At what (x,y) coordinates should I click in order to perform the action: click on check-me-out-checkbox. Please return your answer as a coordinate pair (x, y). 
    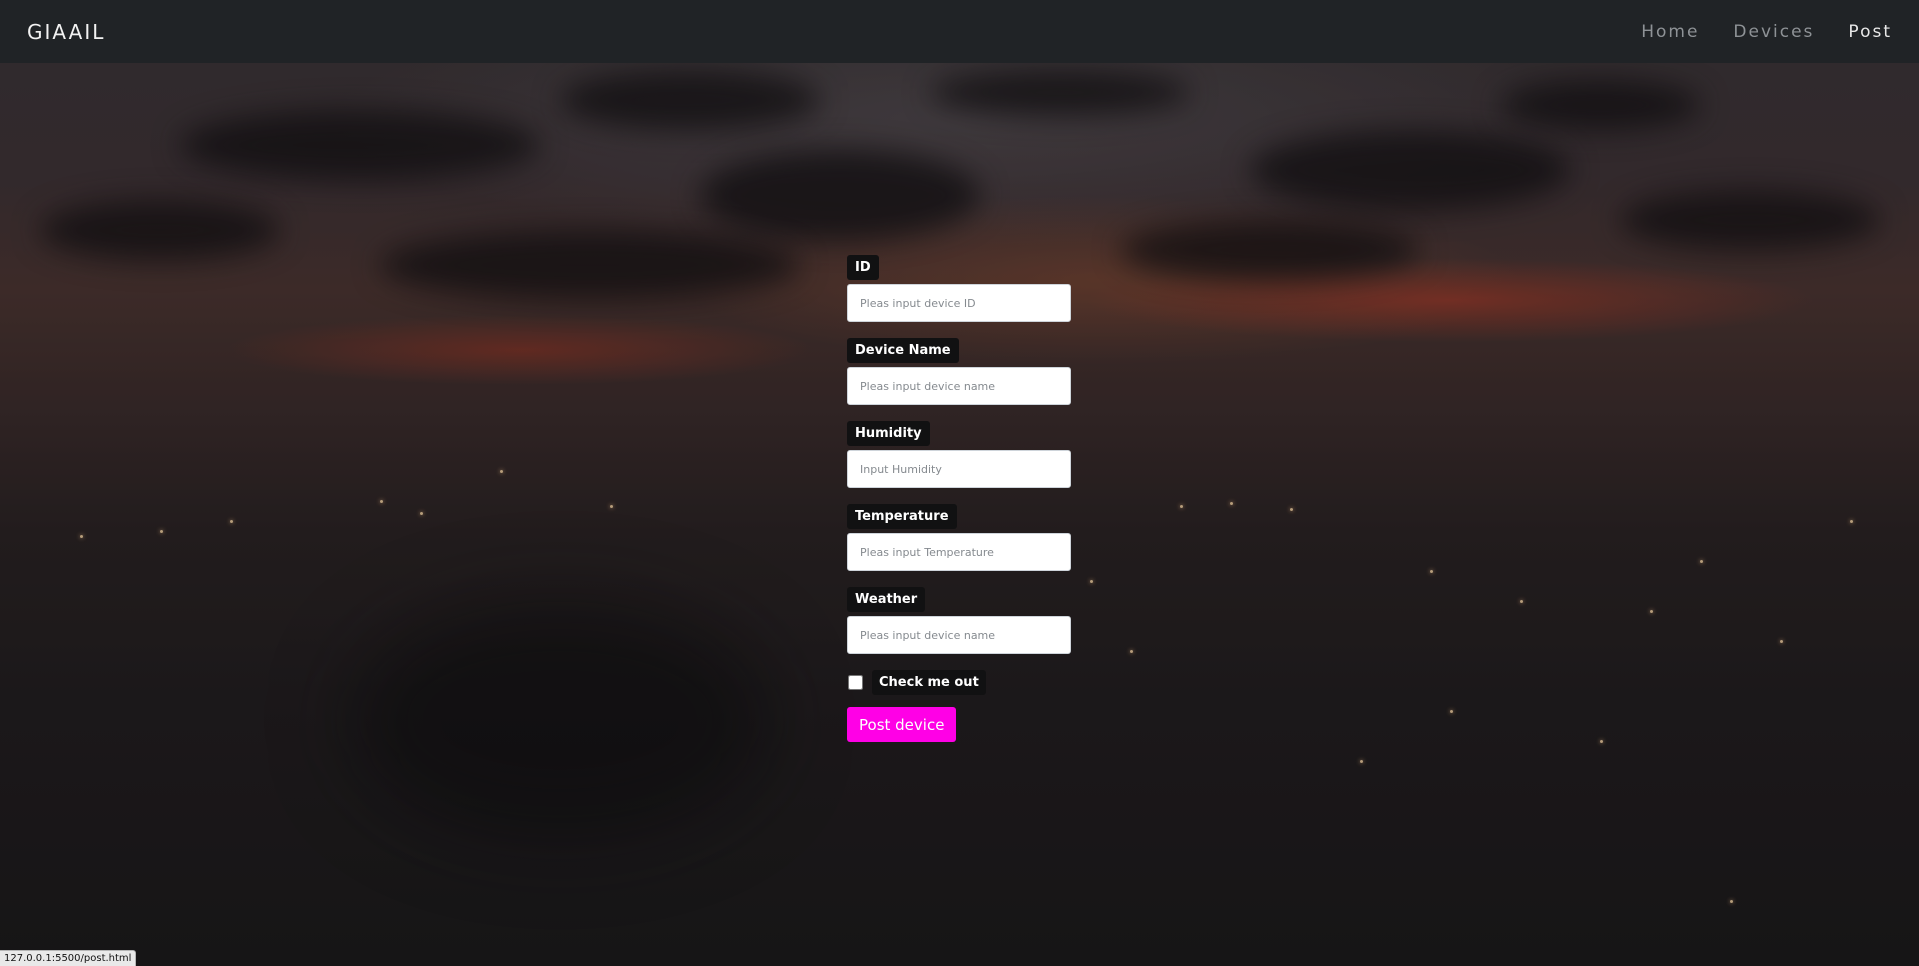
    Looking at the image, I should click on (855, 682).